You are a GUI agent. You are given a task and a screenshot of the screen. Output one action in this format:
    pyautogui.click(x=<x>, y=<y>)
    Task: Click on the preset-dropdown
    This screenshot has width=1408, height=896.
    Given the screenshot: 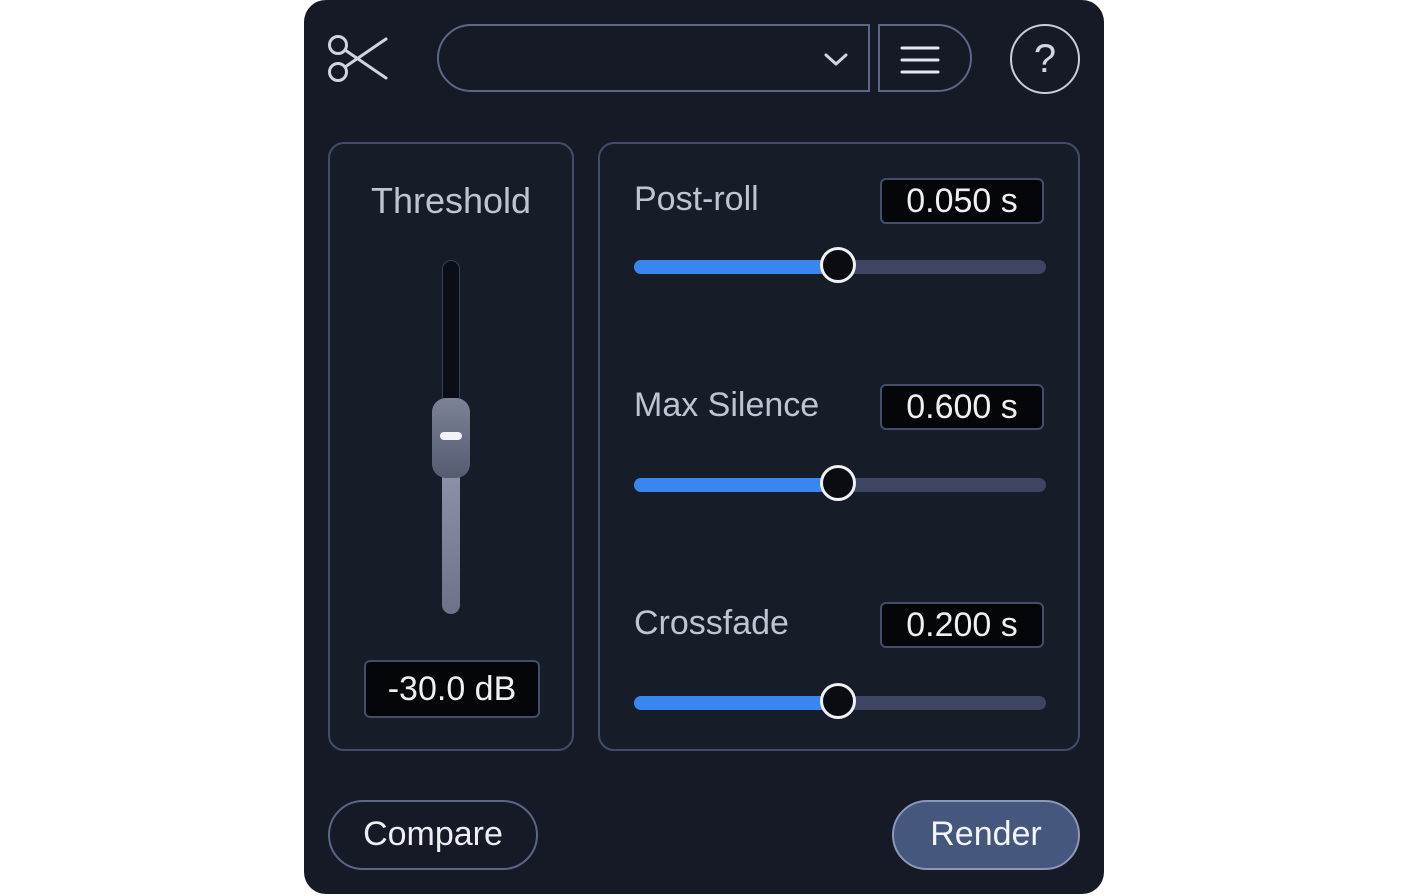 What is the action you would take?
    pyautogui.click(x=653, y=58)
    